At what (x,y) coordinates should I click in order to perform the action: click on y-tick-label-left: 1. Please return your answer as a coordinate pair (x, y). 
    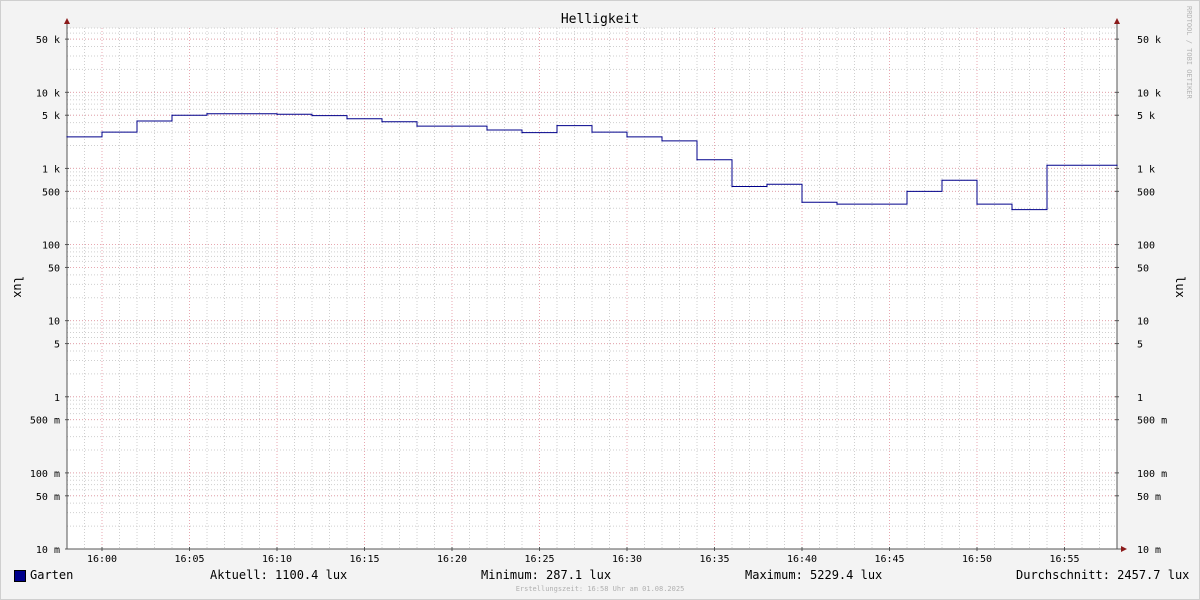
    Looking at the image, I should click on (57, 398).